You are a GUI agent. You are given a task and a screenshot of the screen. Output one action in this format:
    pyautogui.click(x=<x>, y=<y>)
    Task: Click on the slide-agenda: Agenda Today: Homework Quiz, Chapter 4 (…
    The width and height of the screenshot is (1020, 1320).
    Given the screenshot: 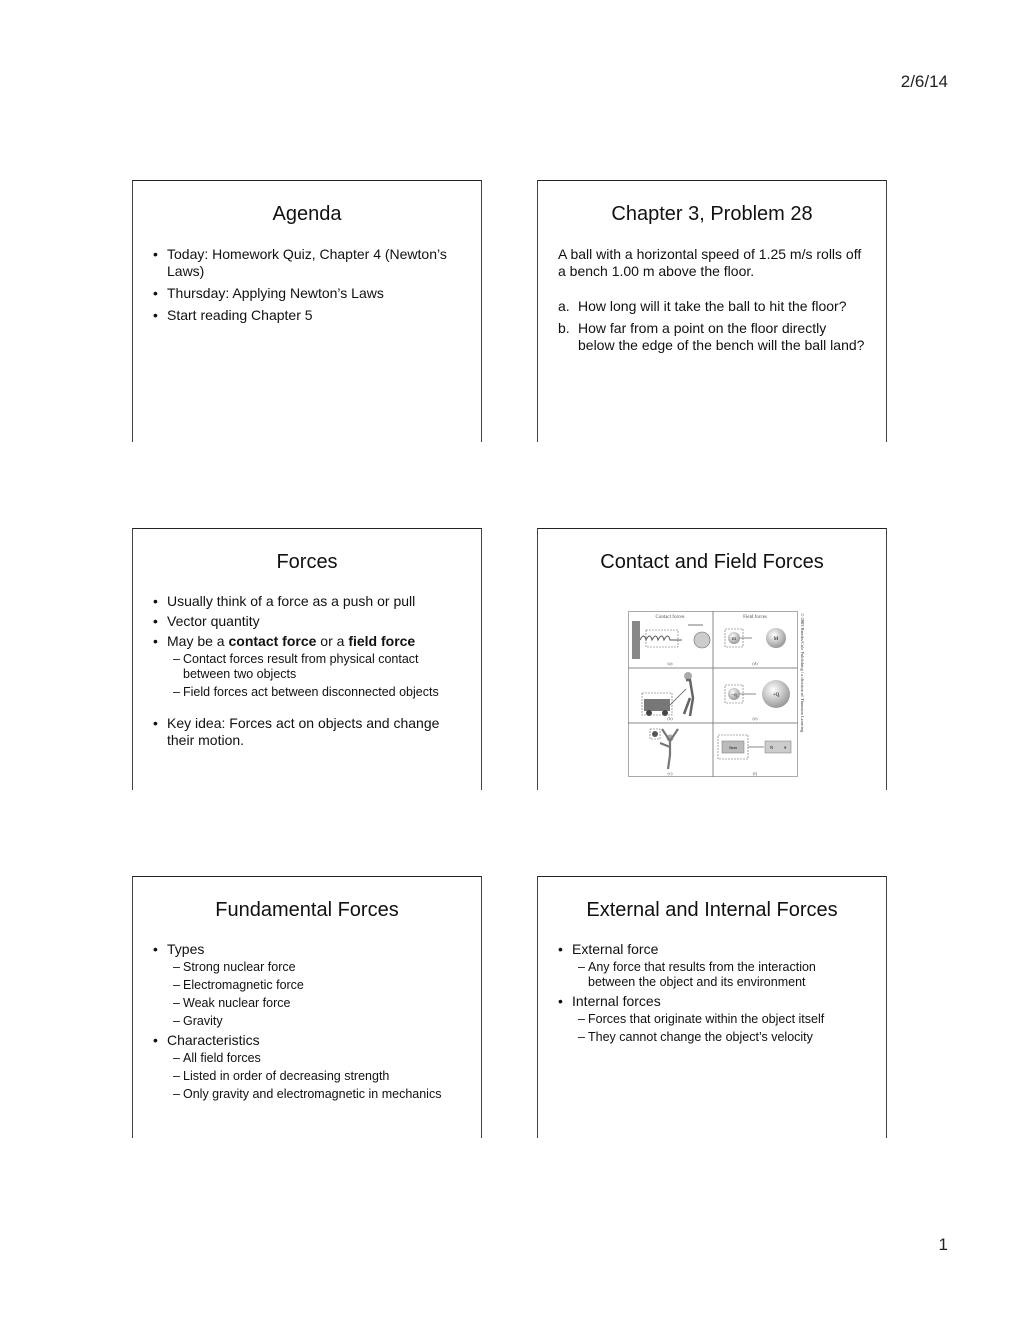 What is the action you would take?
    pyautogui.click(x=307, y=311)
    